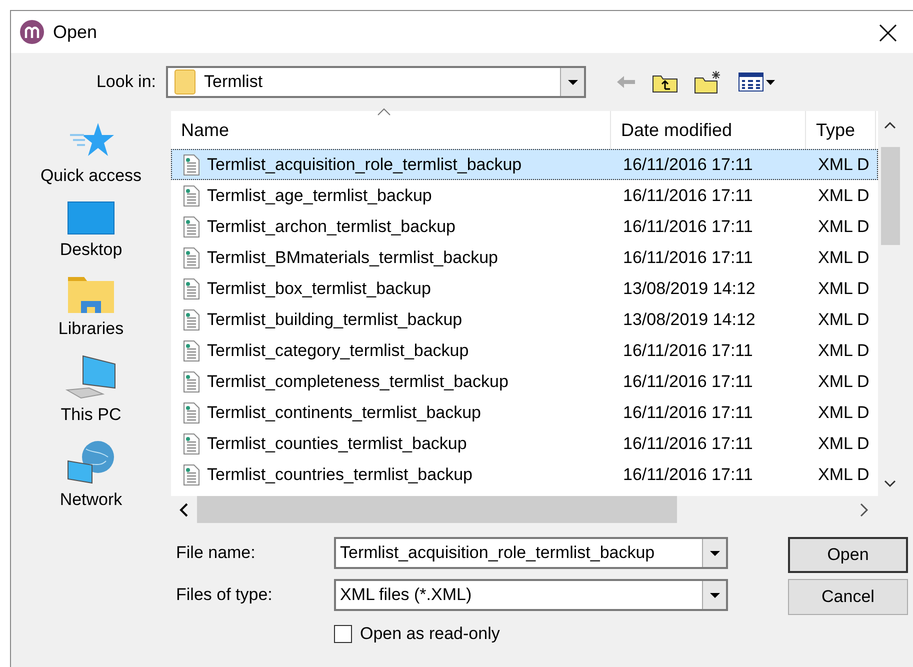  I want to click on look-in-label: Look in:, so click(126, 82).